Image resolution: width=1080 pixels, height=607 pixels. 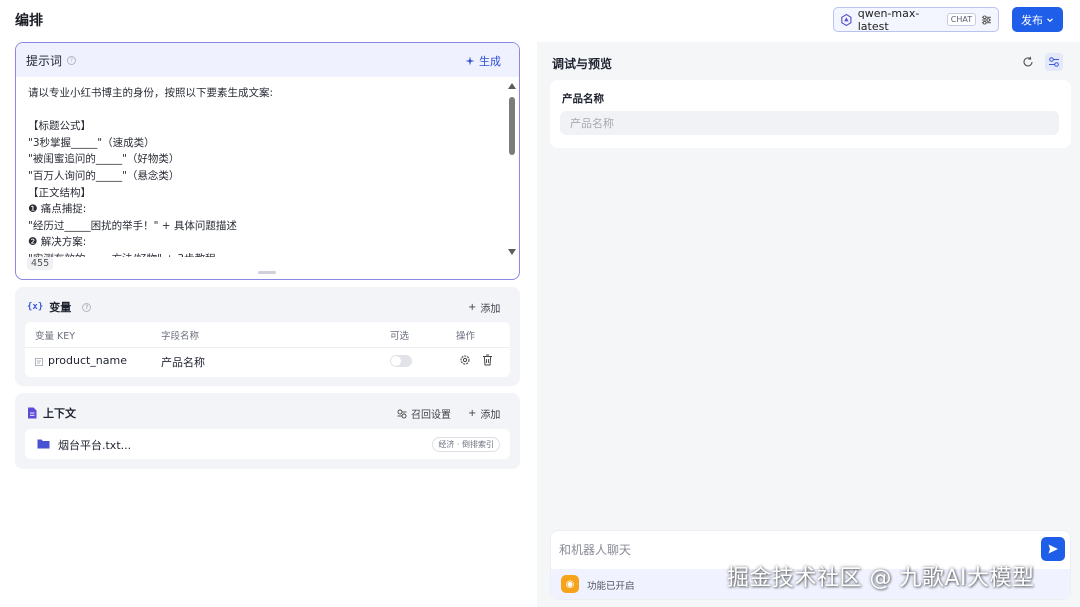 What do you see at coordinates (35, 307) in the screenshot?
I see `variable-braces-icon: {x}` at bounding box center [35, 307].